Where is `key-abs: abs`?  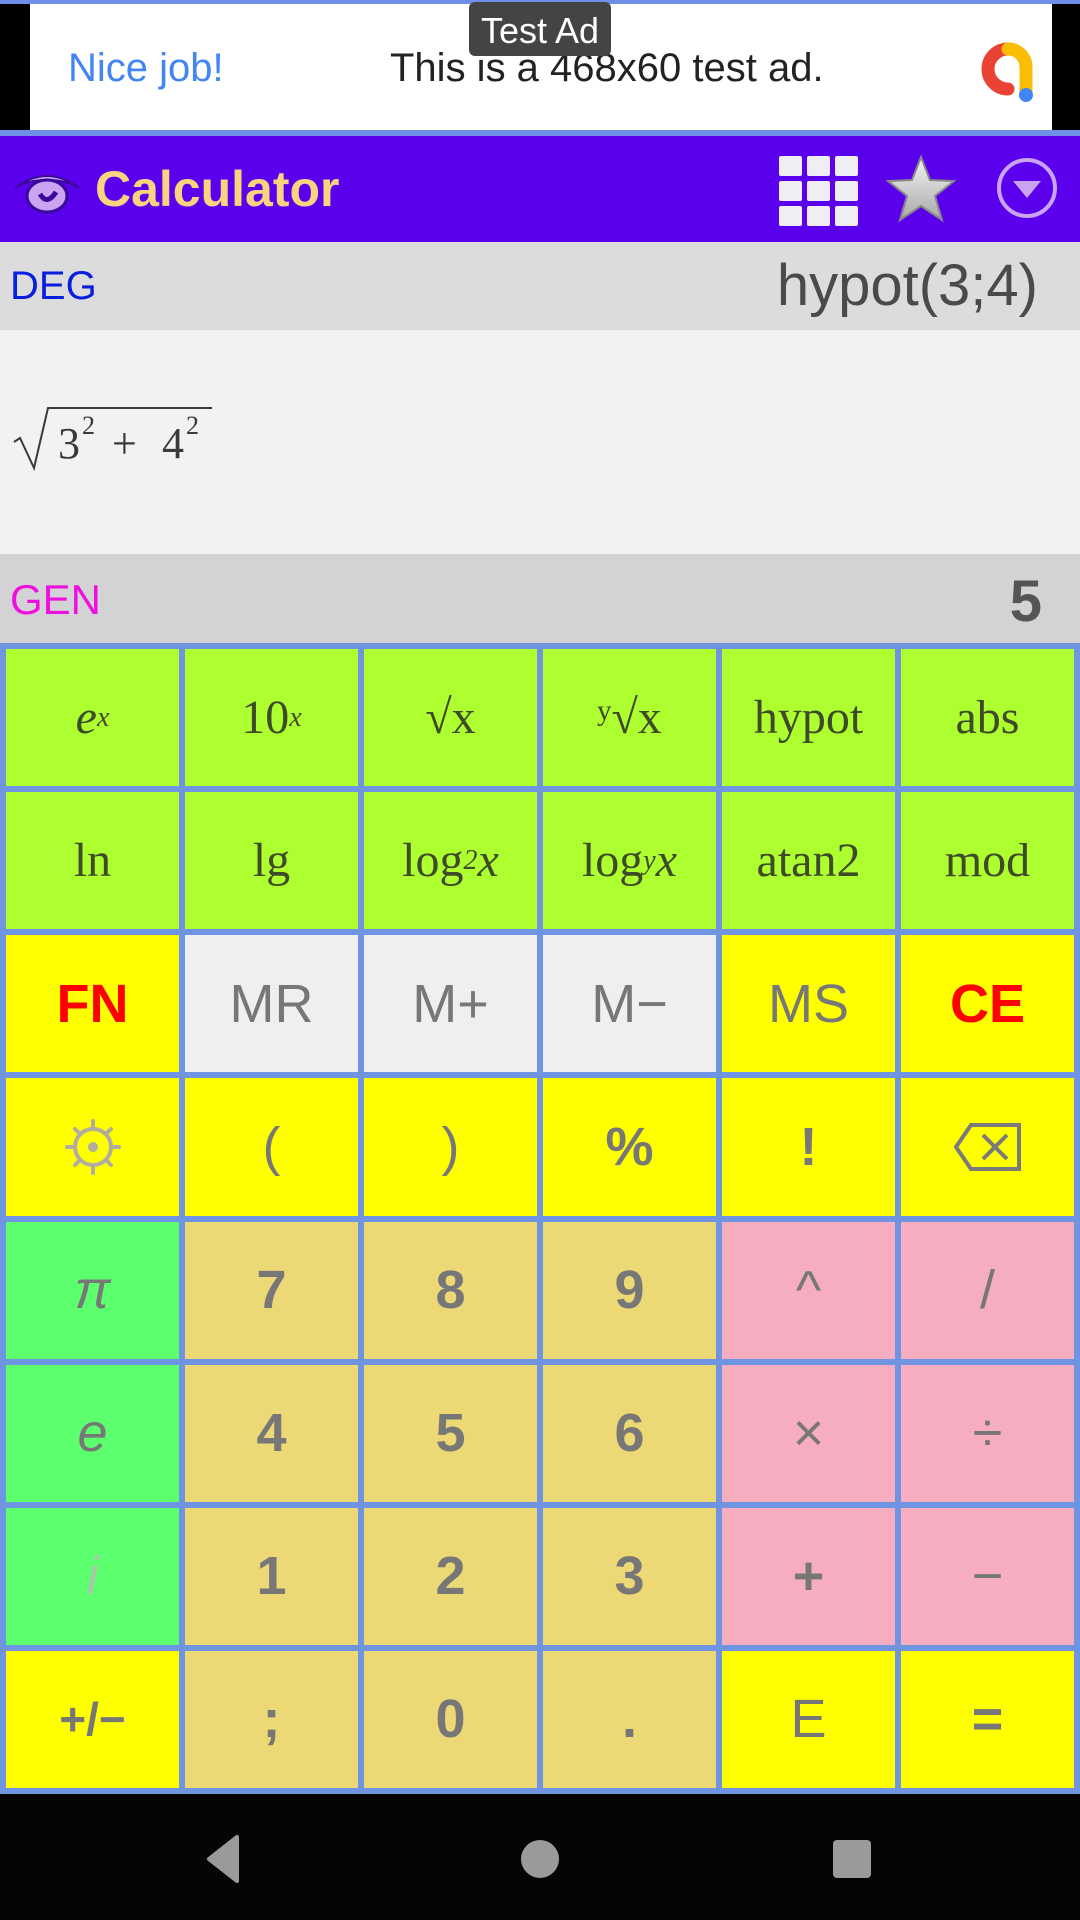 key-abs: abs is located at coordinates (987, 718).